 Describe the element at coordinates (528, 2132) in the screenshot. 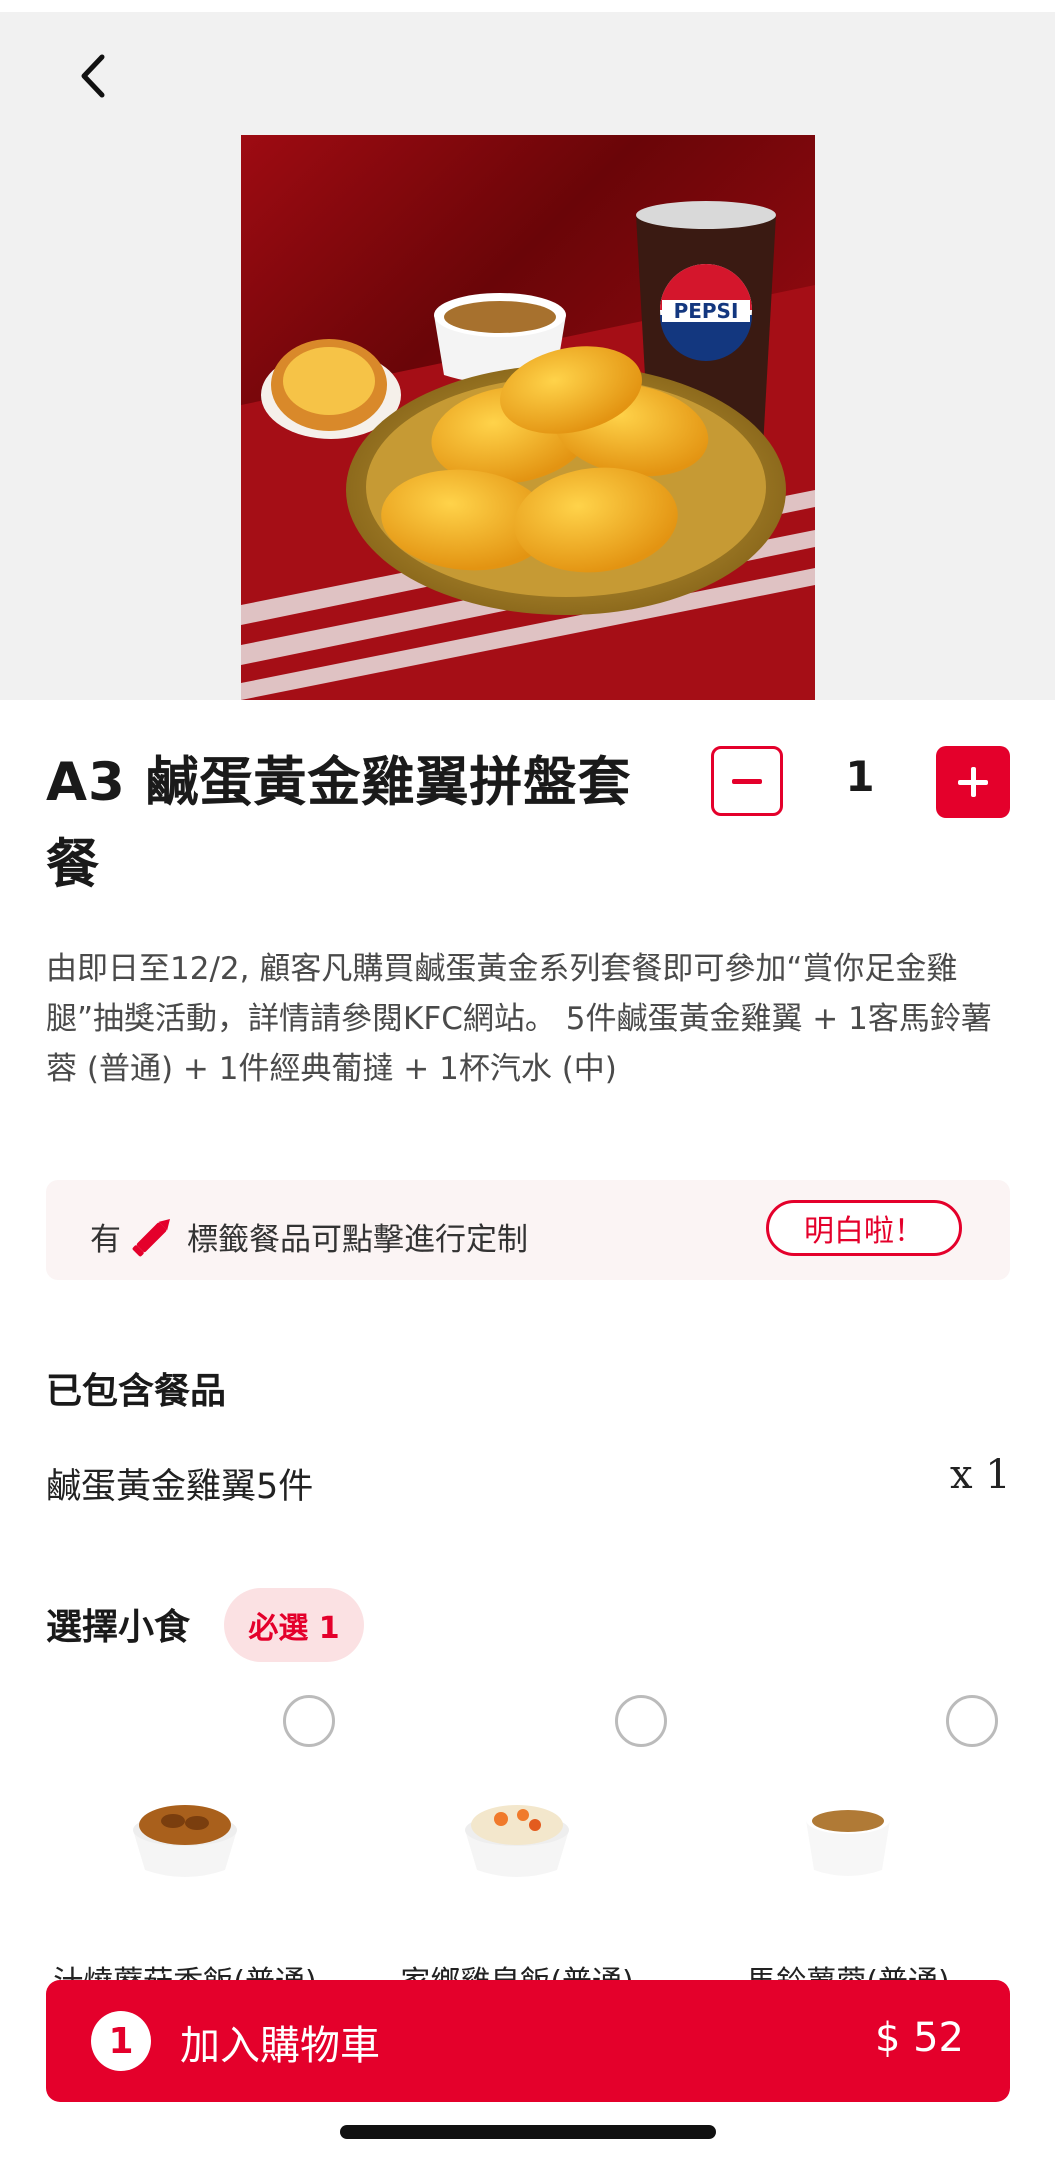

I see `home-indicator` at that location.